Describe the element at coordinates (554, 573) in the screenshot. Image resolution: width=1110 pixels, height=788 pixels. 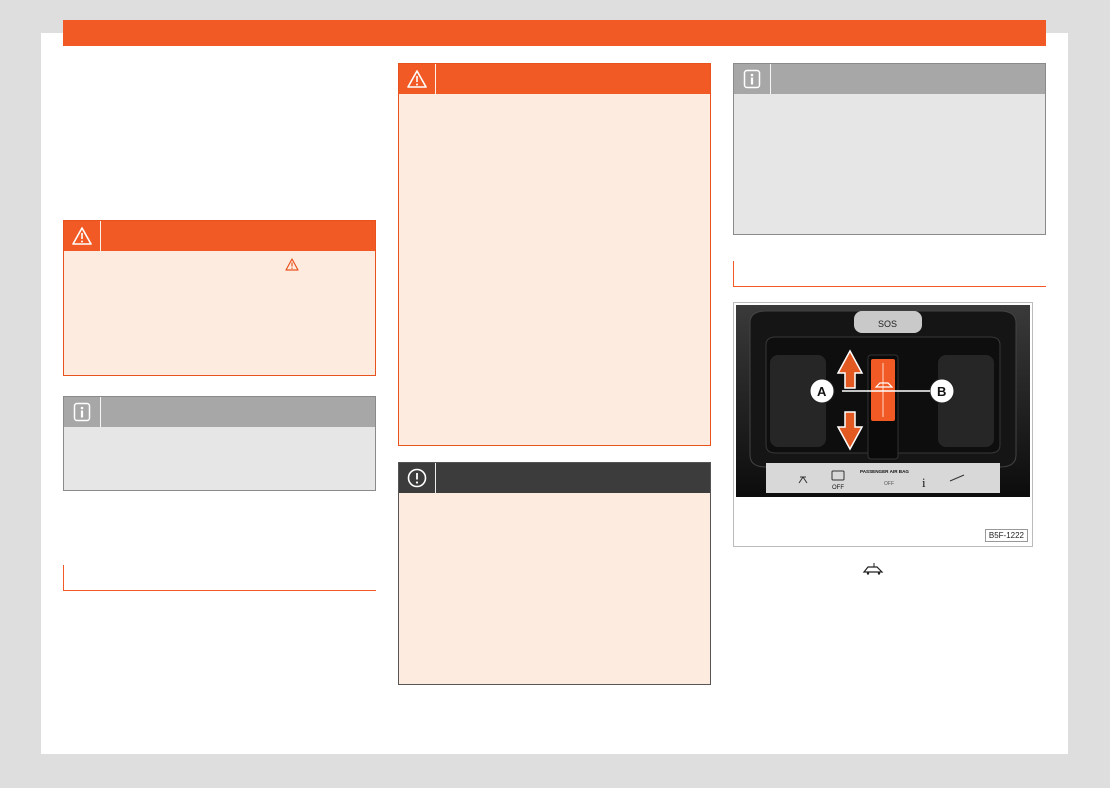
I see `notice-box` at that location.